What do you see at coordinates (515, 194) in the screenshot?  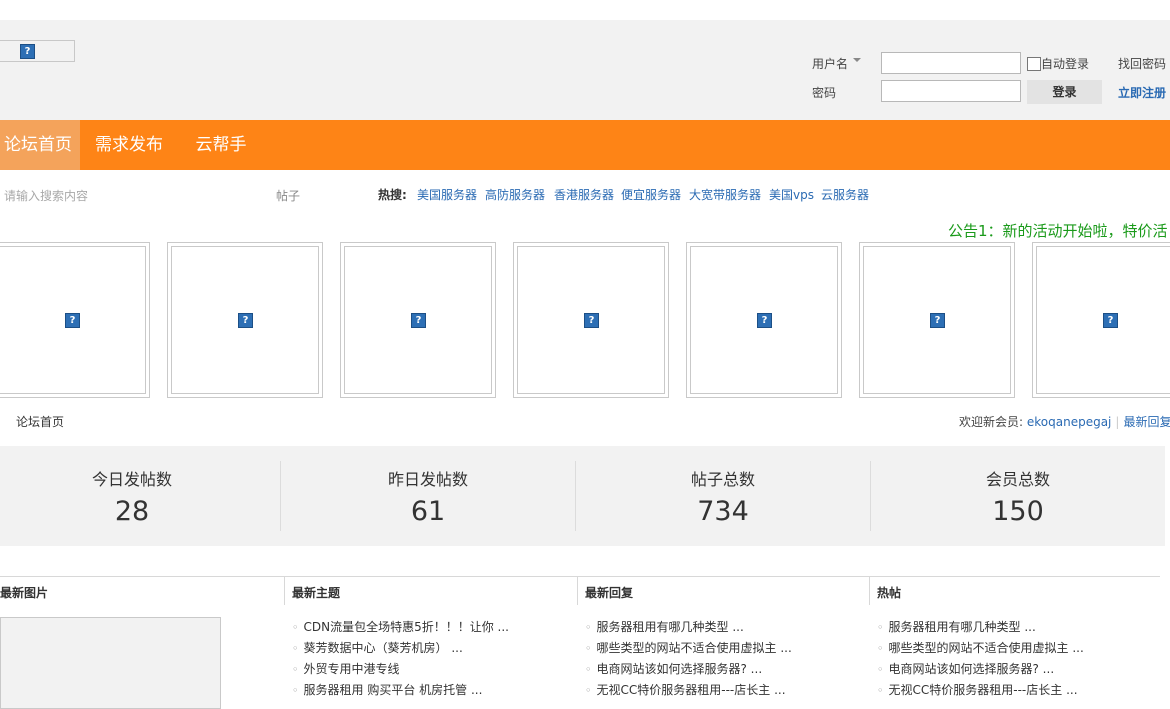 I see `hot-search-link: 高防服务器` at bounding box center [515, 194].